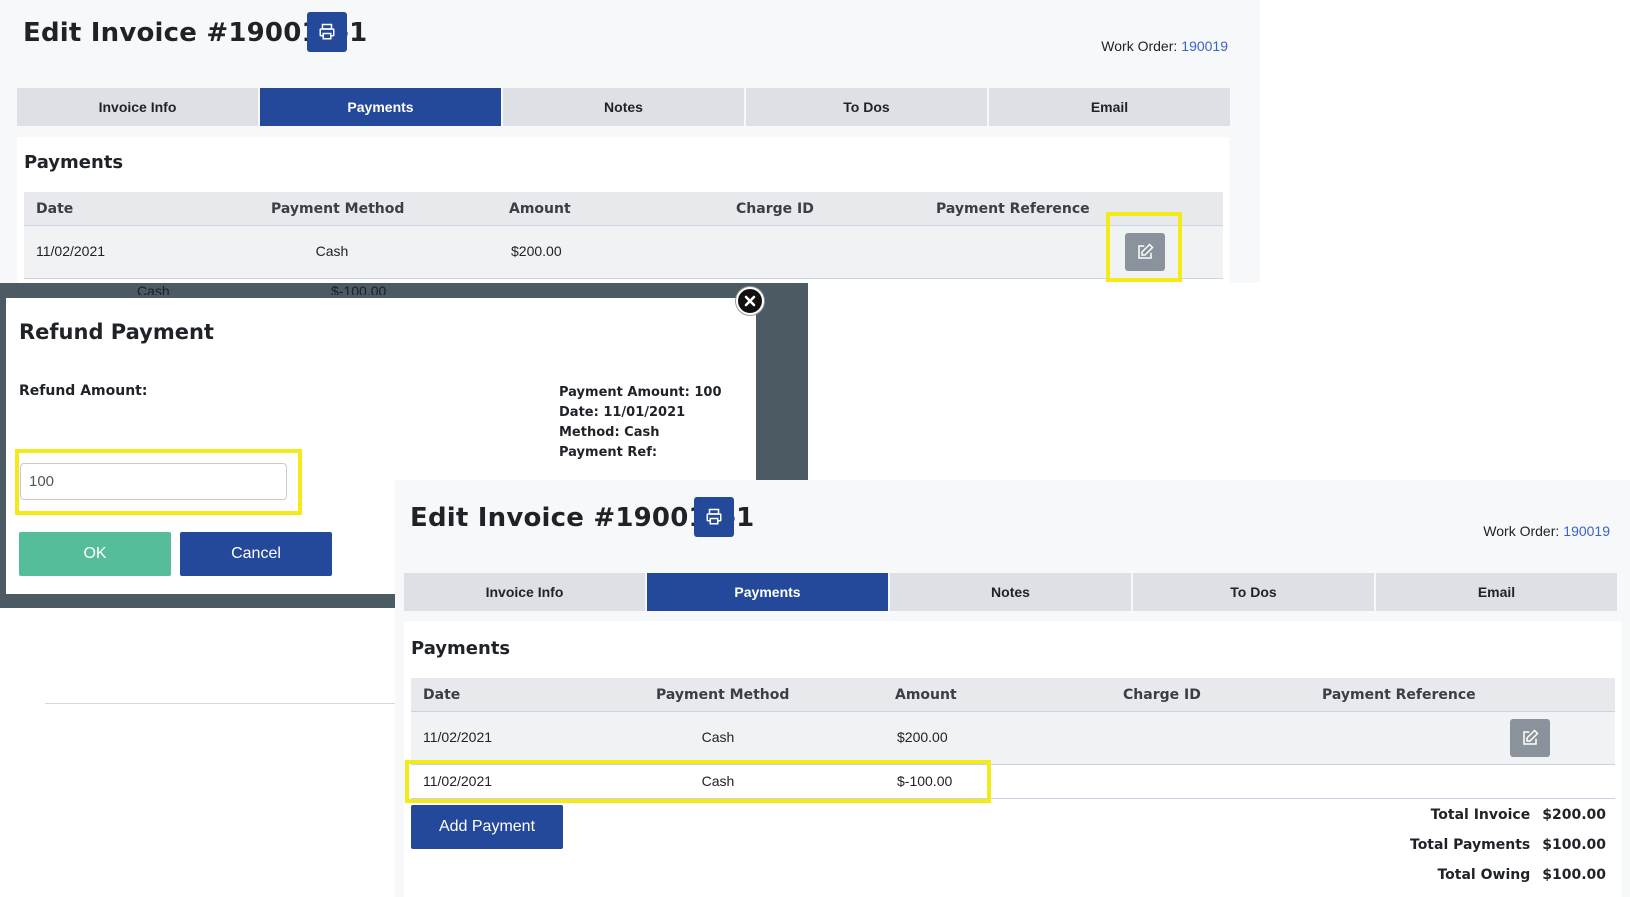 The image size is (1630, 897). What do you see at coordinates (197, 604) in the screenshot?
I see `modal-overlay-edge` at bounding box center [197, 604].